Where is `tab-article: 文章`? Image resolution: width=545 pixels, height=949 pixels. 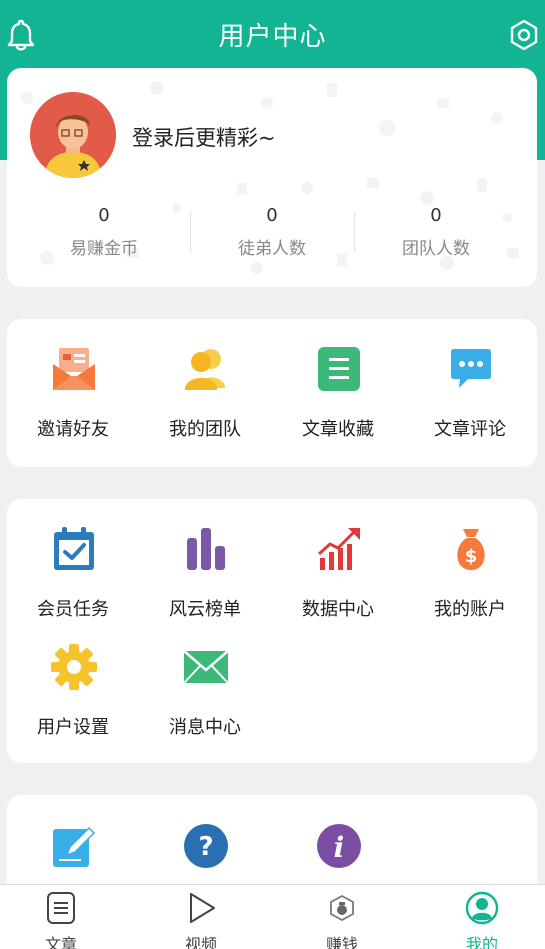 tab-article: 文章 is located at coordinates (64, 917).